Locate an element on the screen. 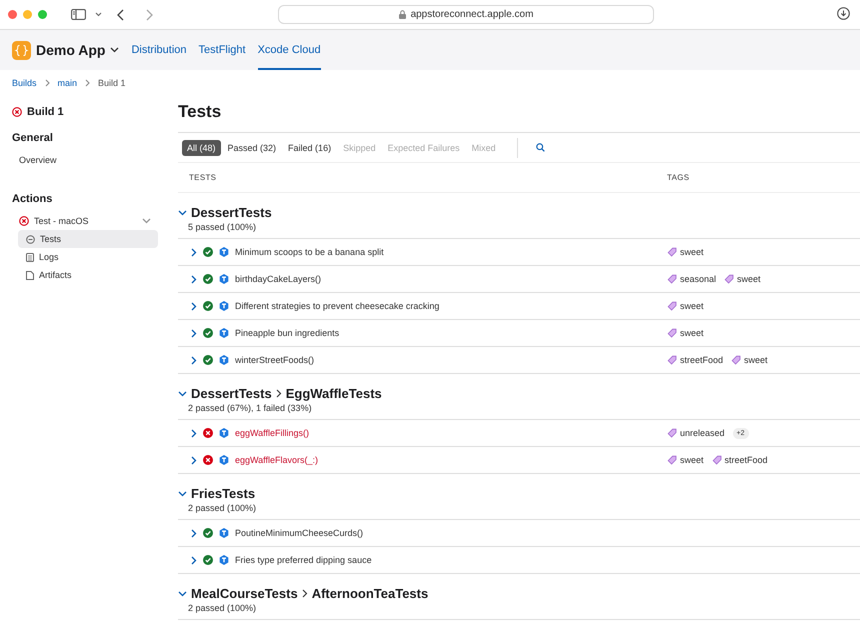  section-heading: General is located at coordinates (33, 138).